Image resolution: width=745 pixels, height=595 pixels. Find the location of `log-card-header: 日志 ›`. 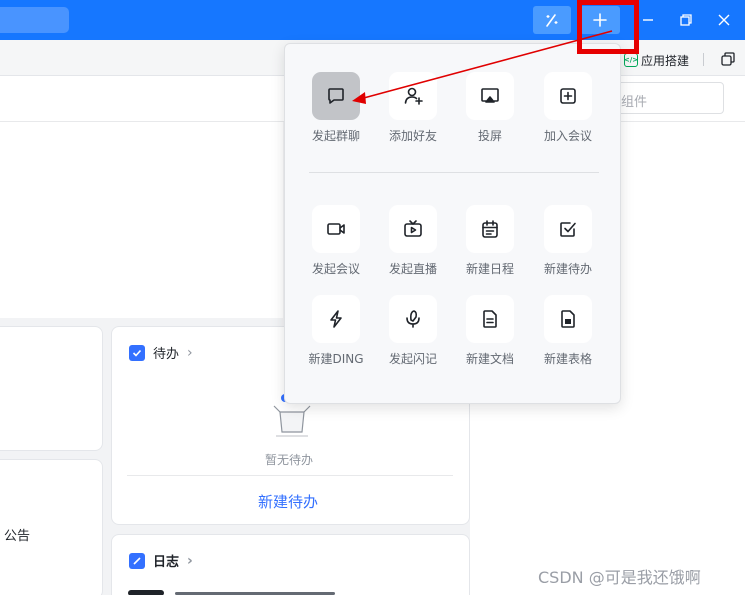

log-card-header: 日志 › is located at coordinates (161, 560).